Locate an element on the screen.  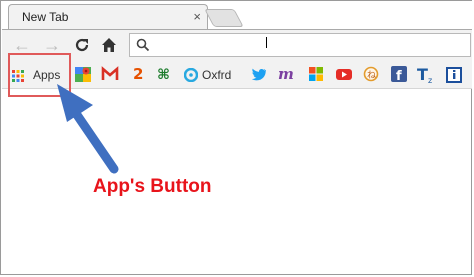
annotation-caption: App's Button is located at coordinates (152, 186).